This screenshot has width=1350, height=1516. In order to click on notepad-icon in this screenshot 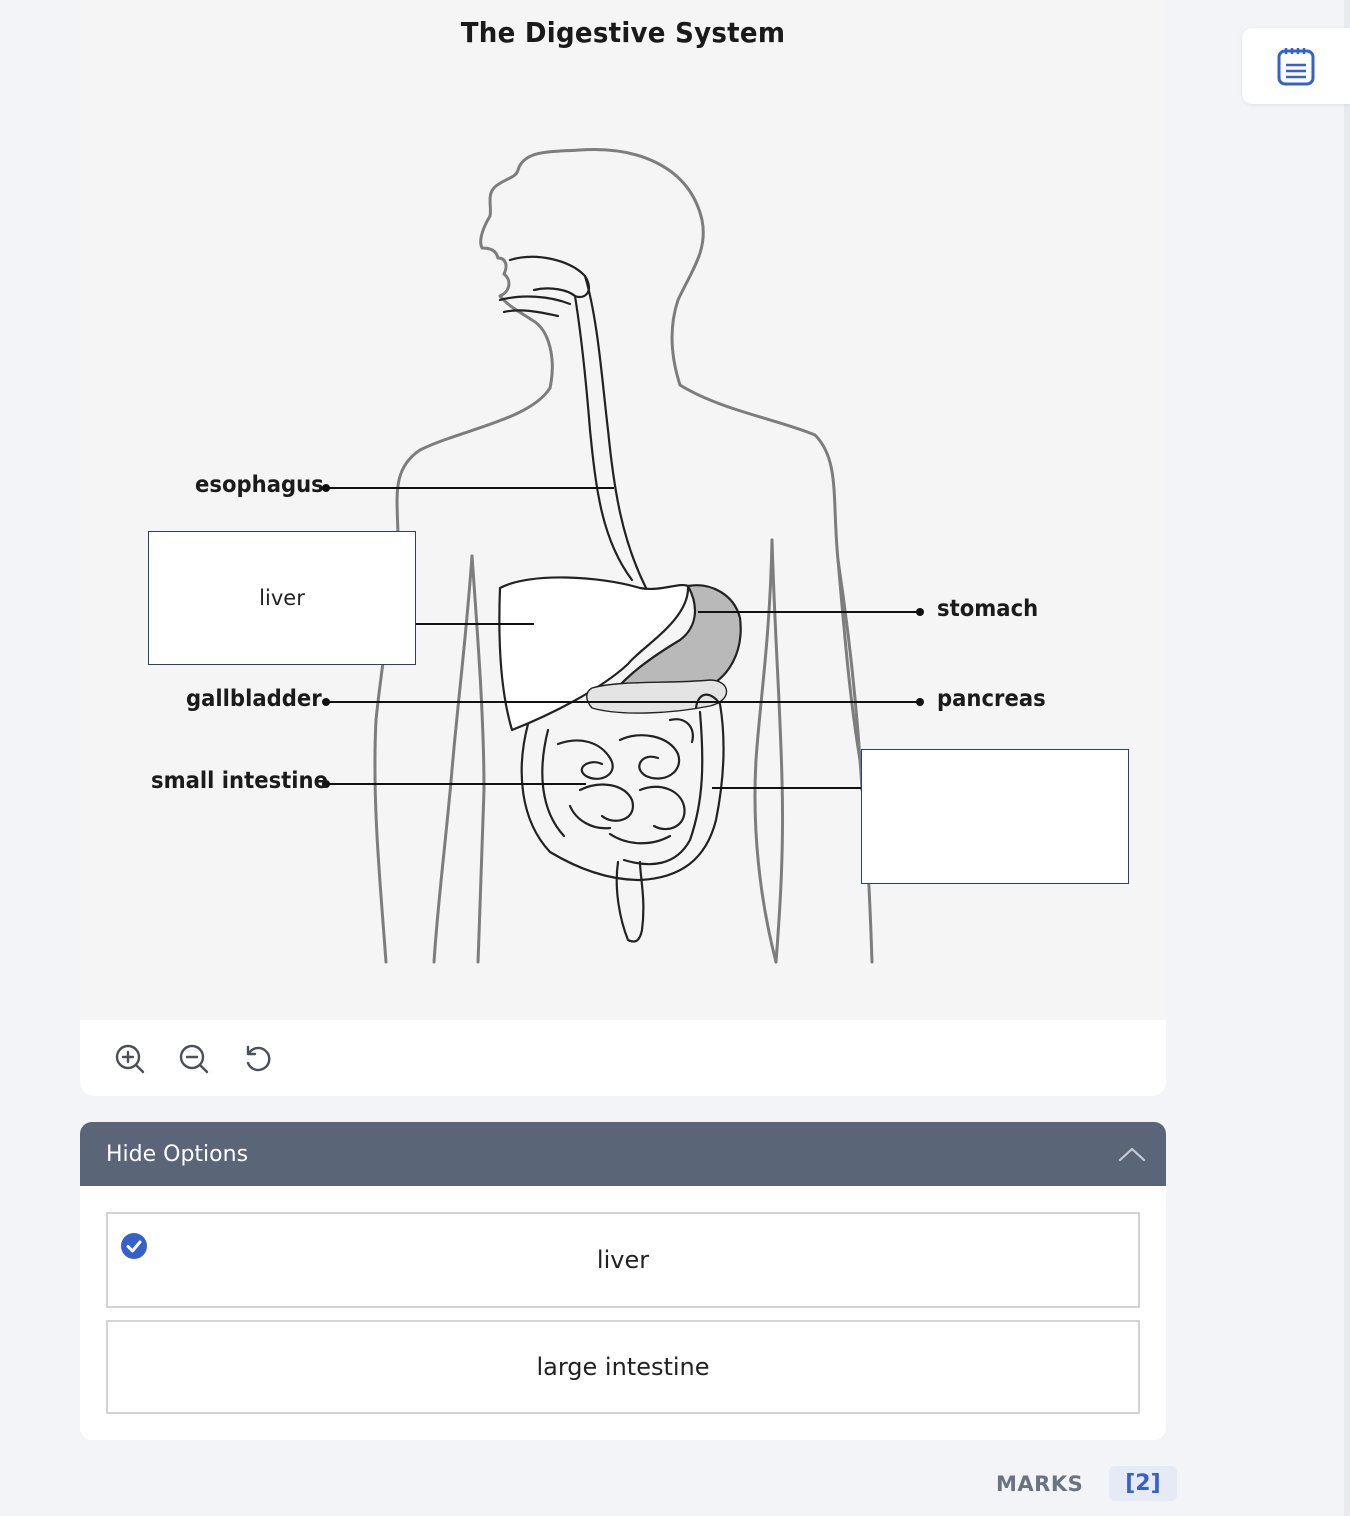, I will do `click(1296, 67)`.